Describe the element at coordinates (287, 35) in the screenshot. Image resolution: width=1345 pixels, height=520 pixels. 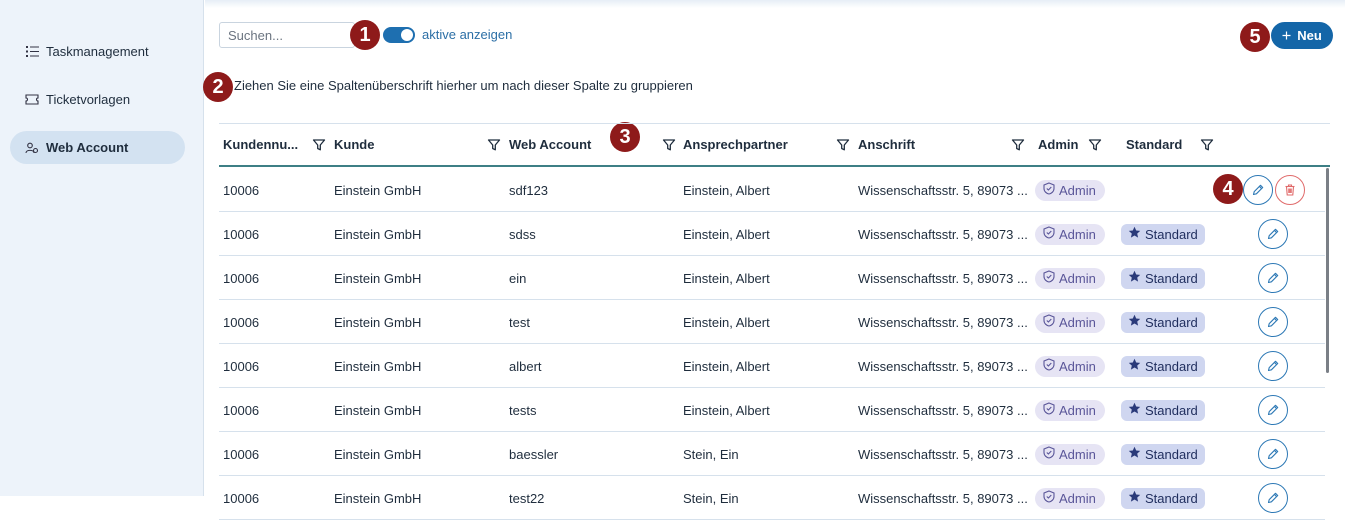
I see `search-input` at that location.